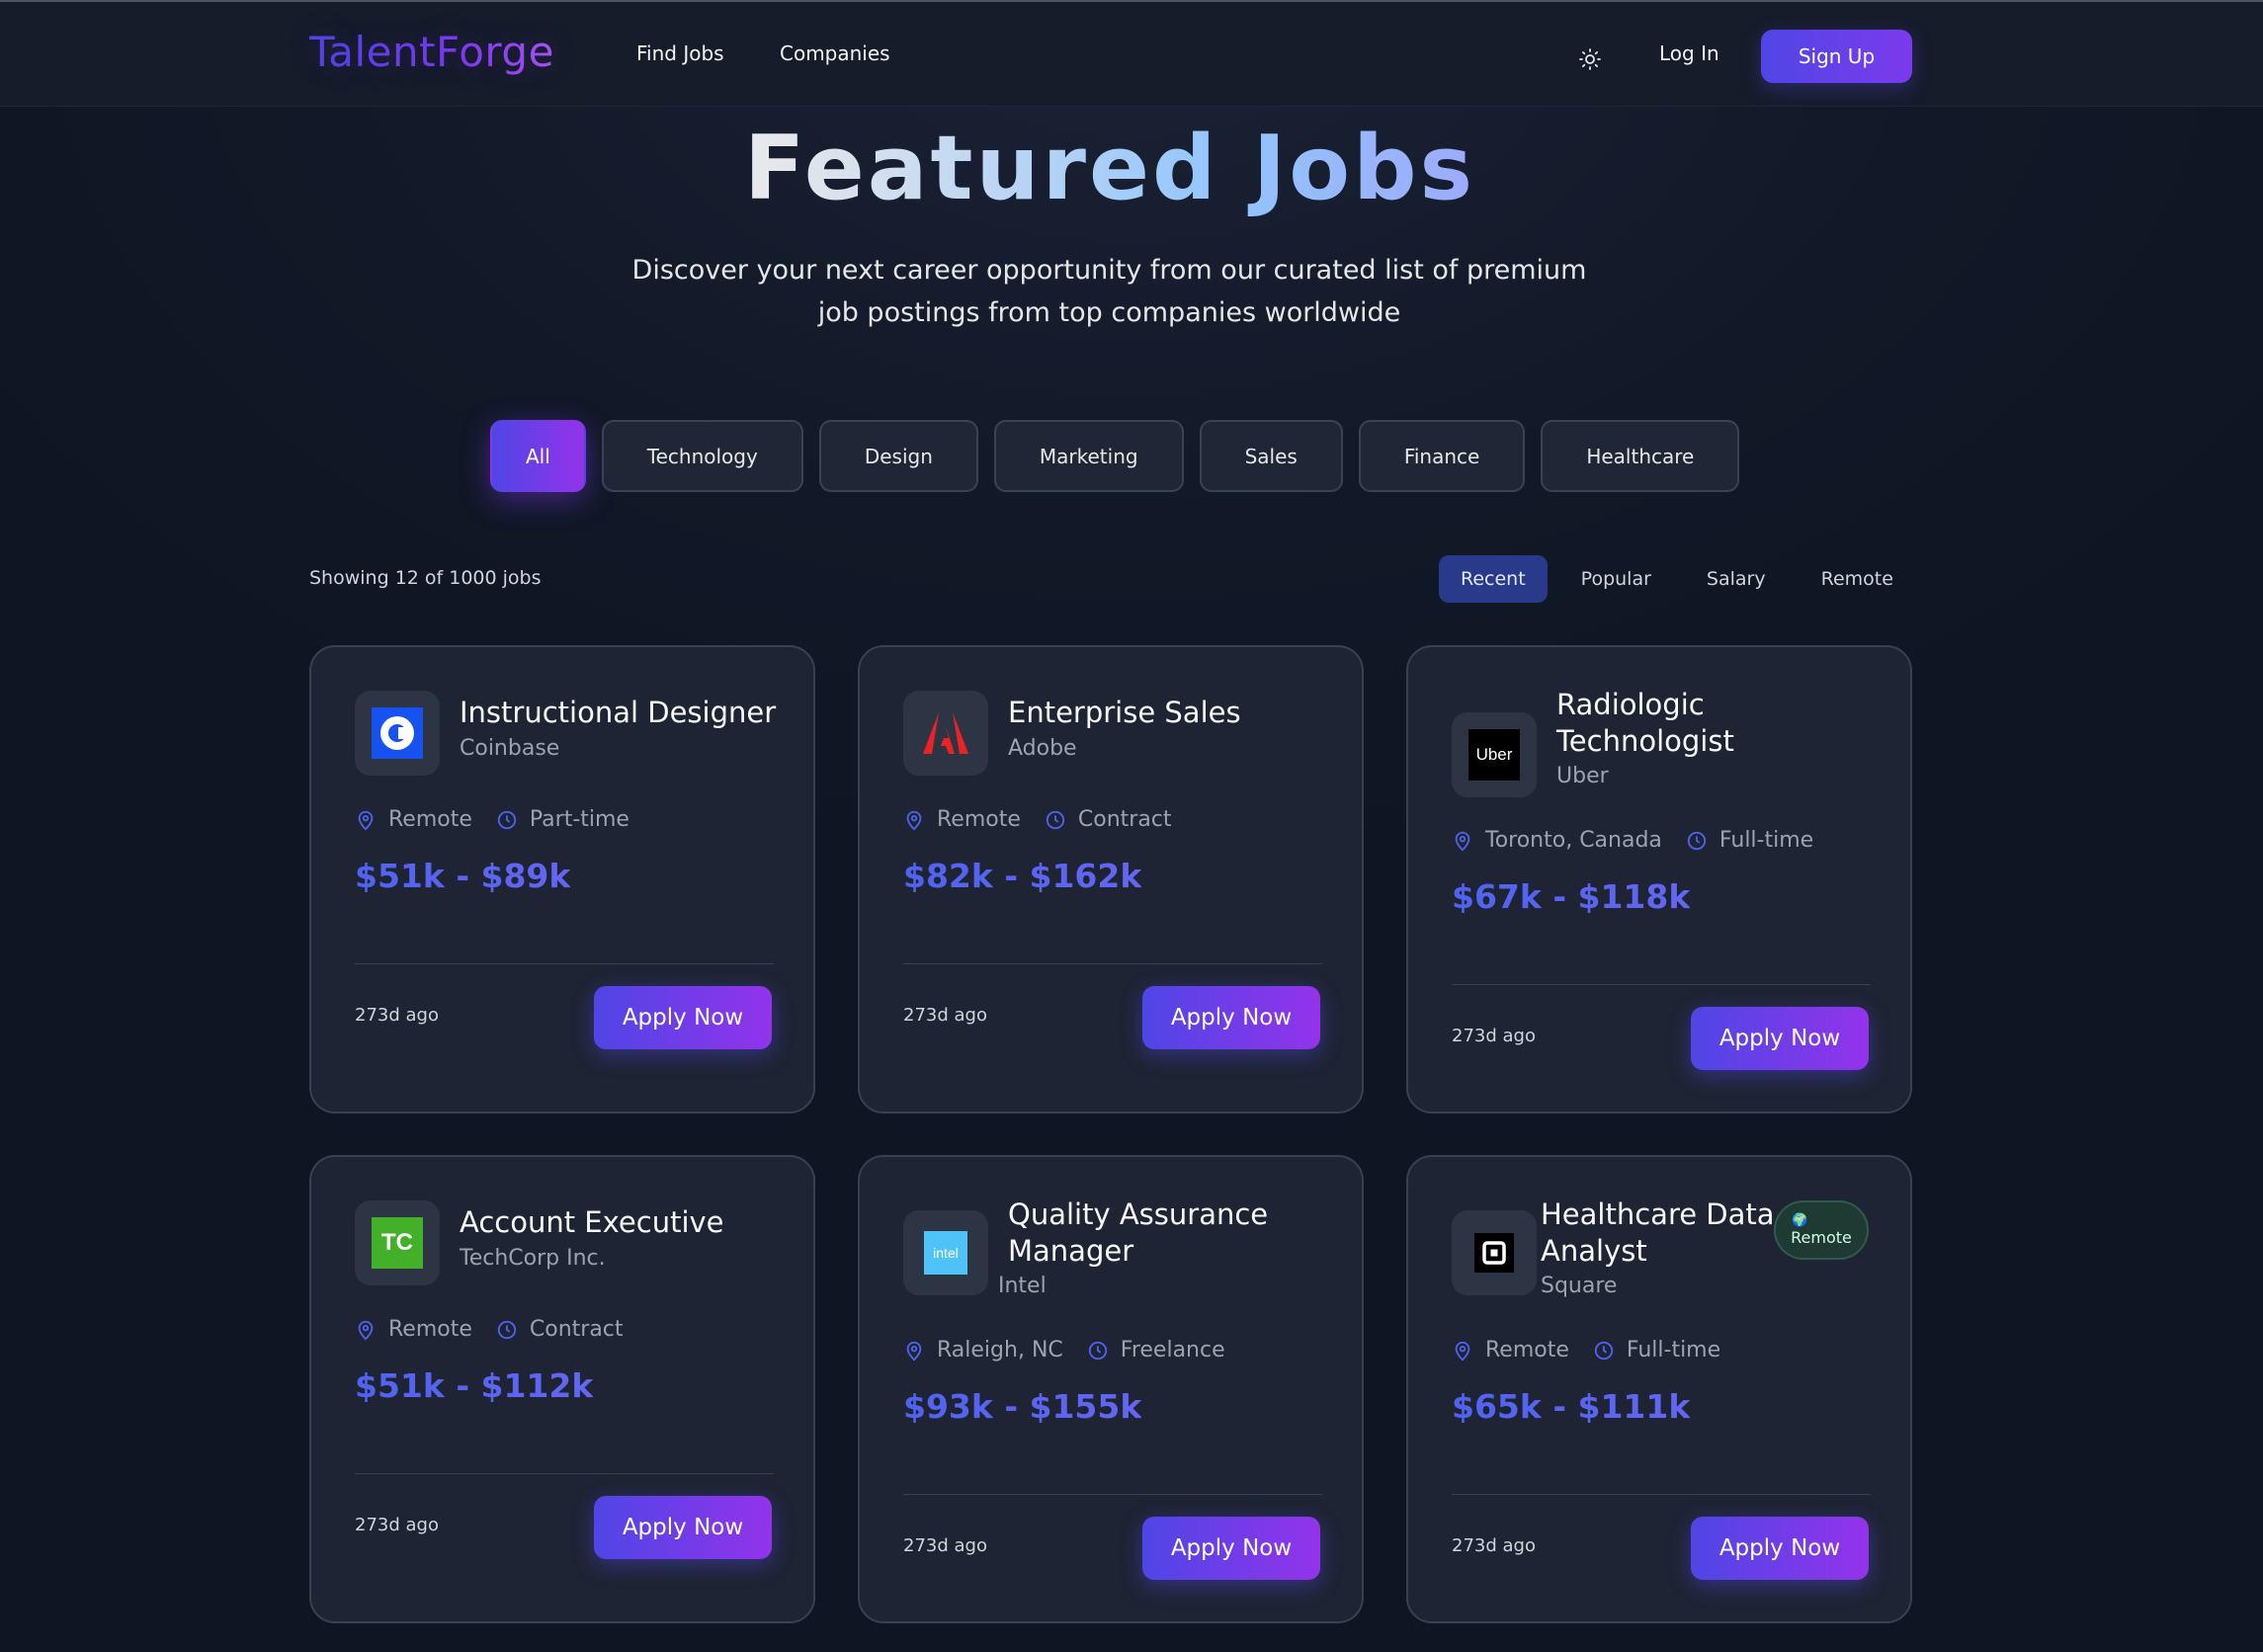  Describe the element at coordinates (898, 456) in the screenshot. I see `filter-chip-design: Design` at that location.